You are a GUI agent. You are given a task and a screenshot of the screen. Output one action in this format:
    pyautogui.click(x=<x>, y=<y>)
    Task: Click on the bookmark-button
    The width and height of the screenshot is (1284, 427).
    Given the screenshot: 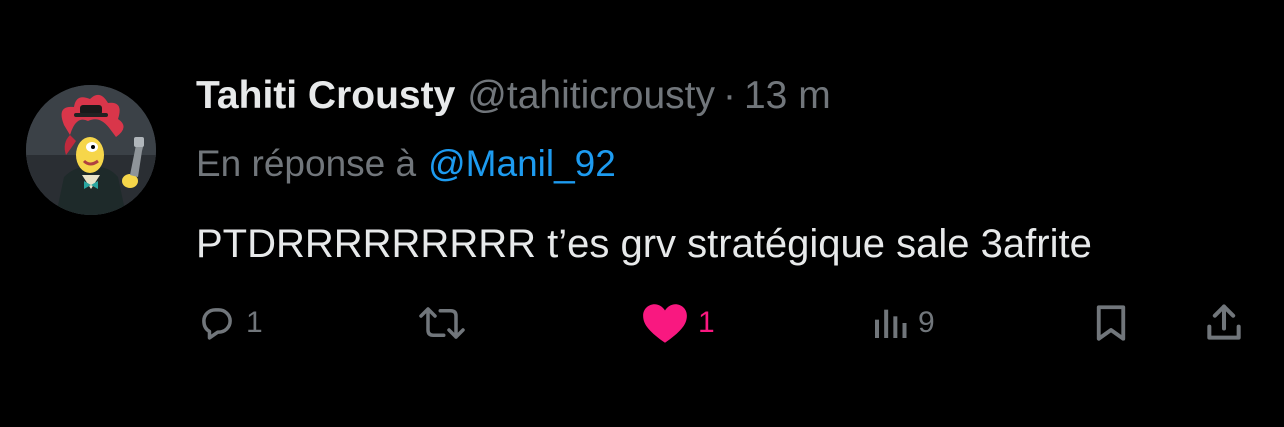 What is the action you would take?
    pyautogui.click(x=1111, y=323)
    